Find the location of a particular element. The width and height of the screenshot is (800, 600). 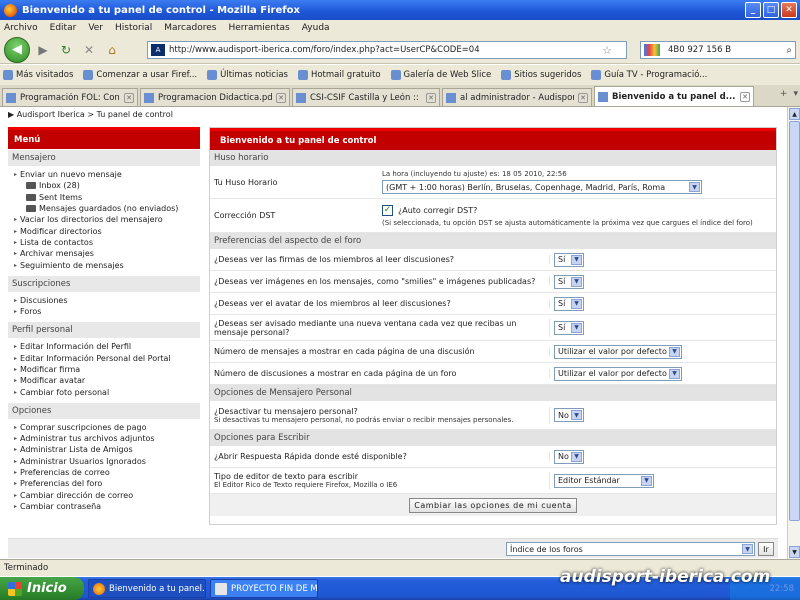

menu-item: Ver is located at coordinates (95, 28).